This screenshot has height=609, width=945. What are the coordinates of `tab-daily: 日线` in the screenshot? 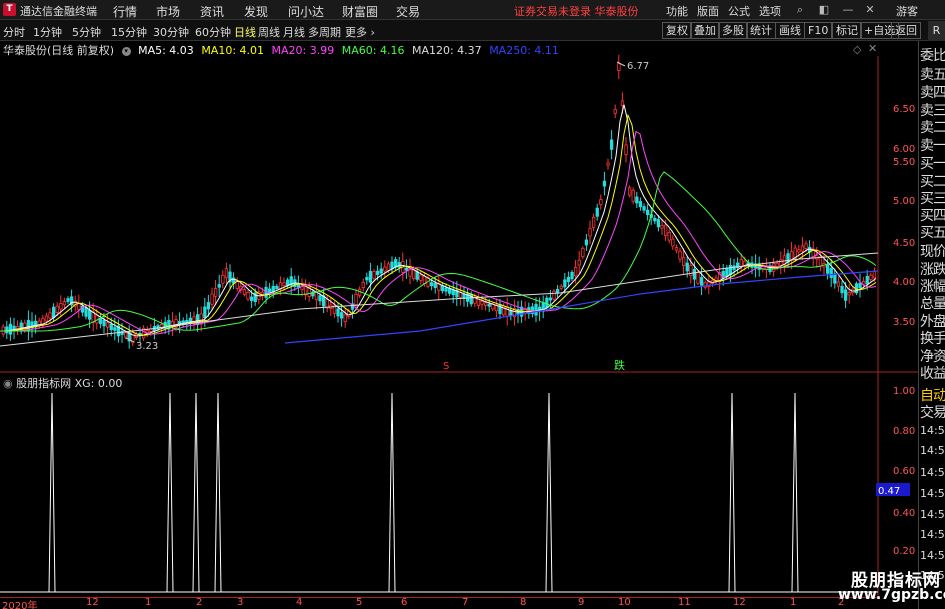 It's located at (245, 32).